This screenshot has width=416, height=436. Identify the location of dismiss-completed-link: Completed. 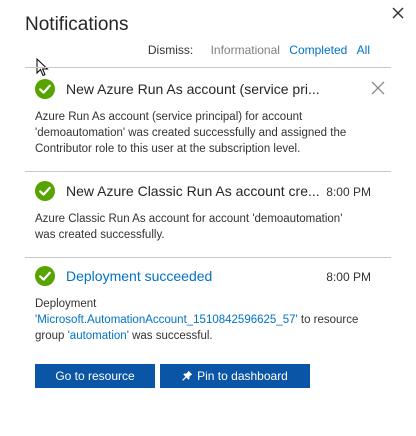
(318, 50).